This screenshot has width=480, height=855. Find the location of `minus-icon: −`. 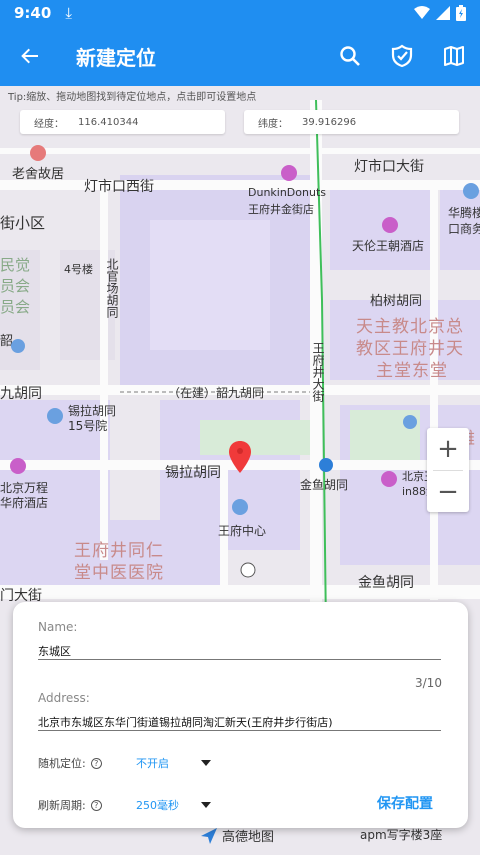

minus-icon: − is located at coordinates (448, 492).